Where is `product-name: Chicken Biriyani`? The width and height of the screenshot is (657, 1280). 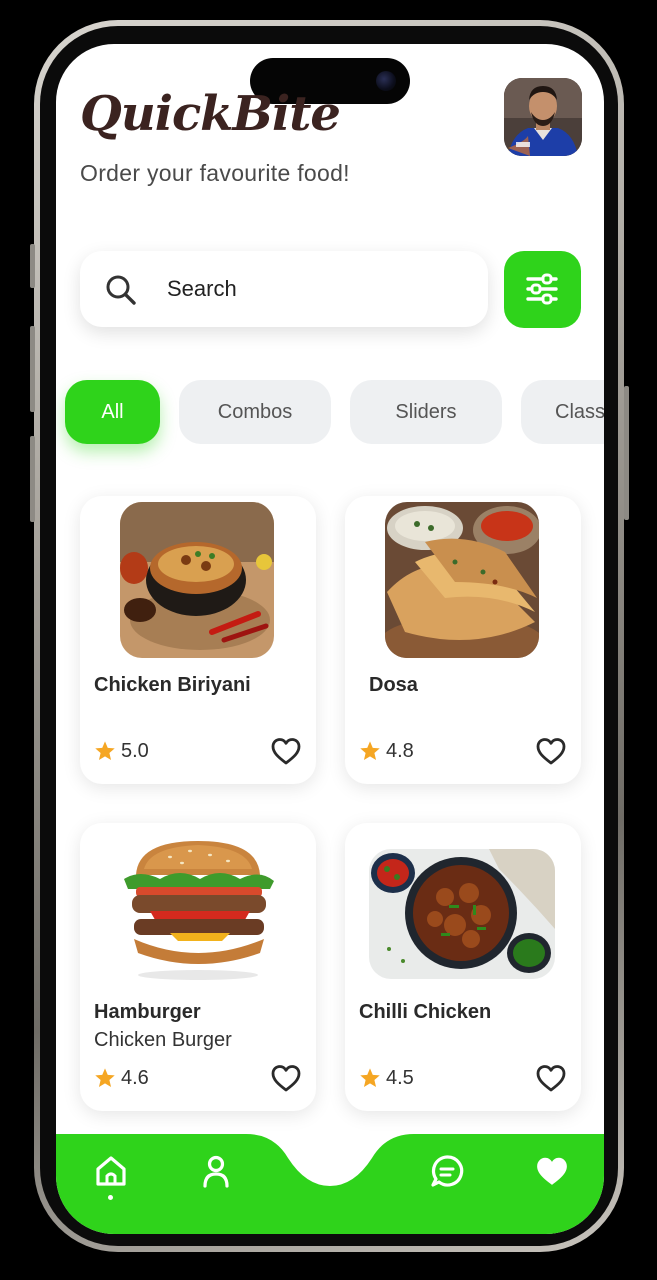 product-name: Chicken Biriyani is located at coordinates (172, 685).